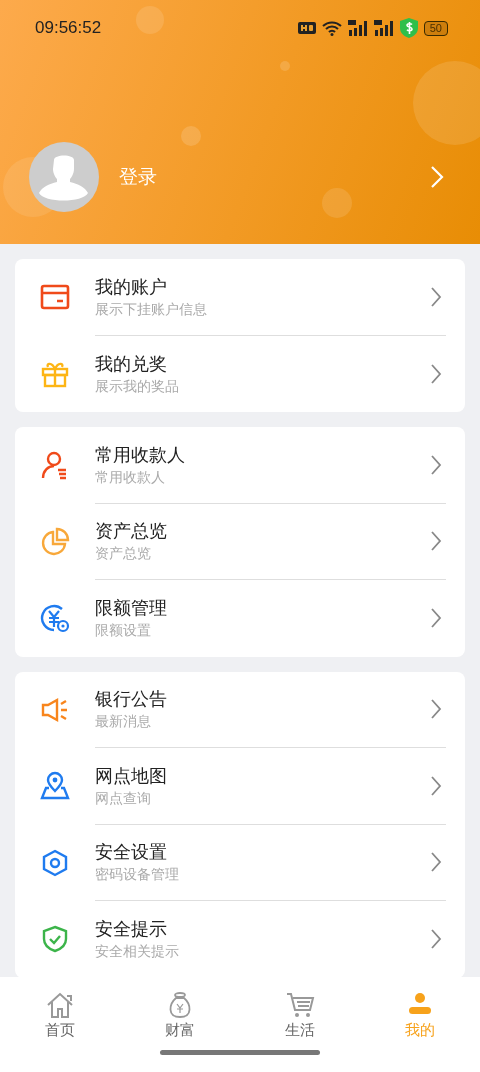  I want to click on home-icon, so click(60, 1005).